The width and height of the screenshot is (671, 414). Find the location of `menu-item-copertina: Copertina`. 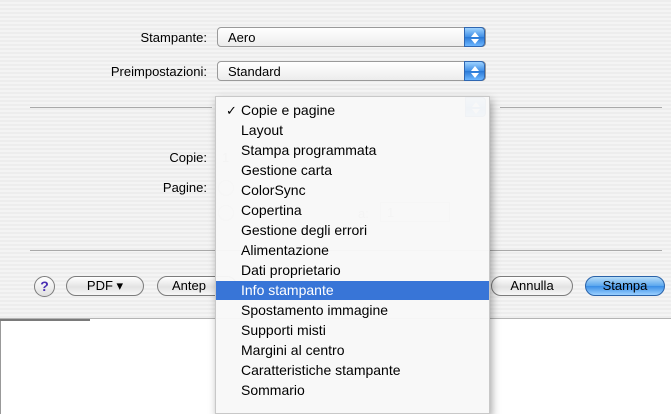

menu-item-copertina: Copertina is located at coordinates (352, 210).